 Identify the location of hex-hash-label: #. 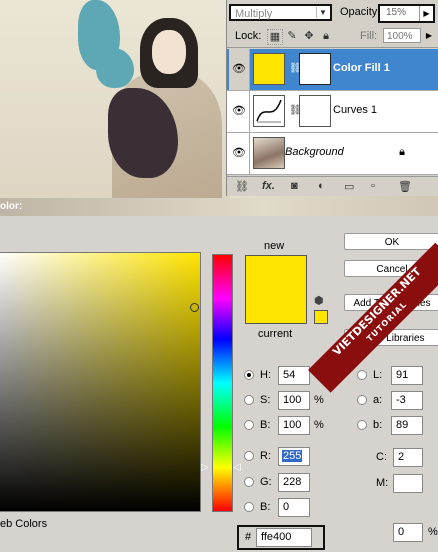
(248, 537).